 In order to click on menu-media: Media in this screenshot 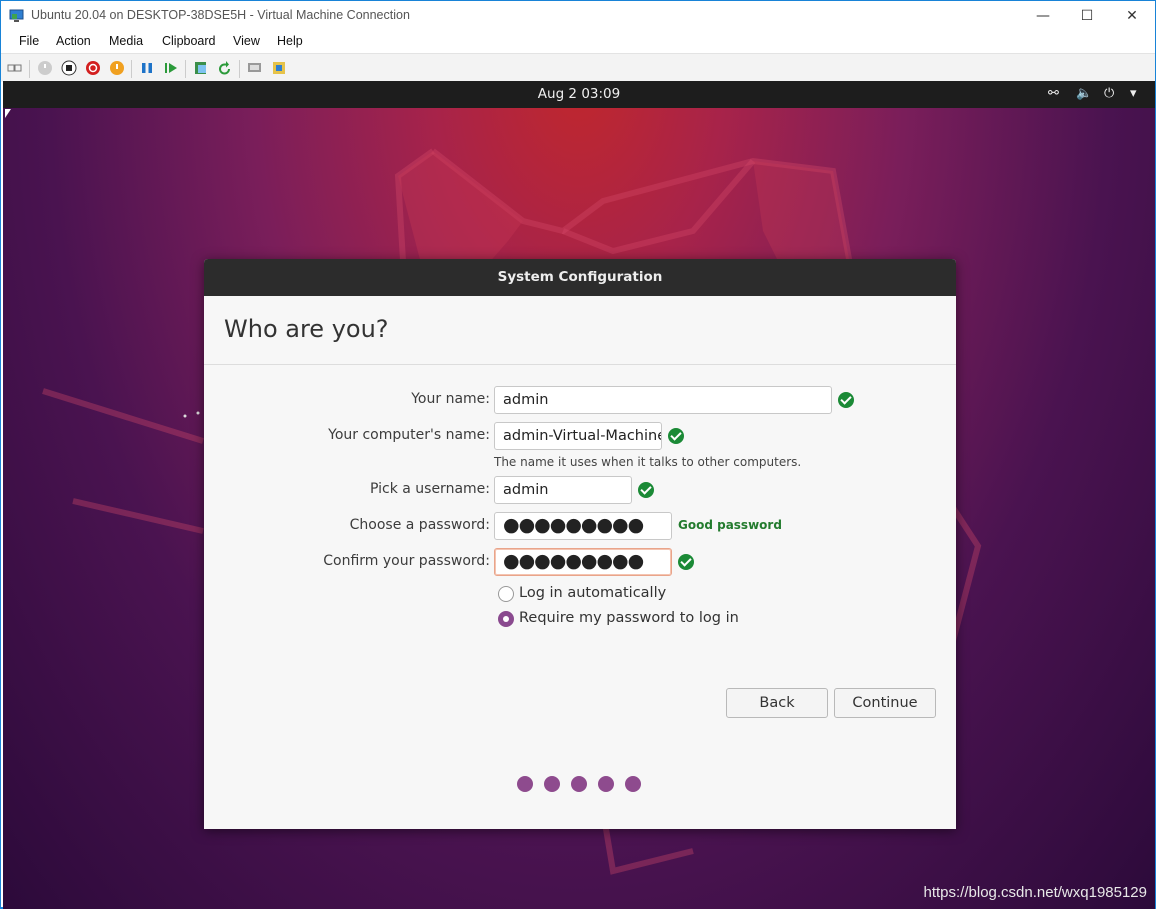, I will do `click(126, 41)`.